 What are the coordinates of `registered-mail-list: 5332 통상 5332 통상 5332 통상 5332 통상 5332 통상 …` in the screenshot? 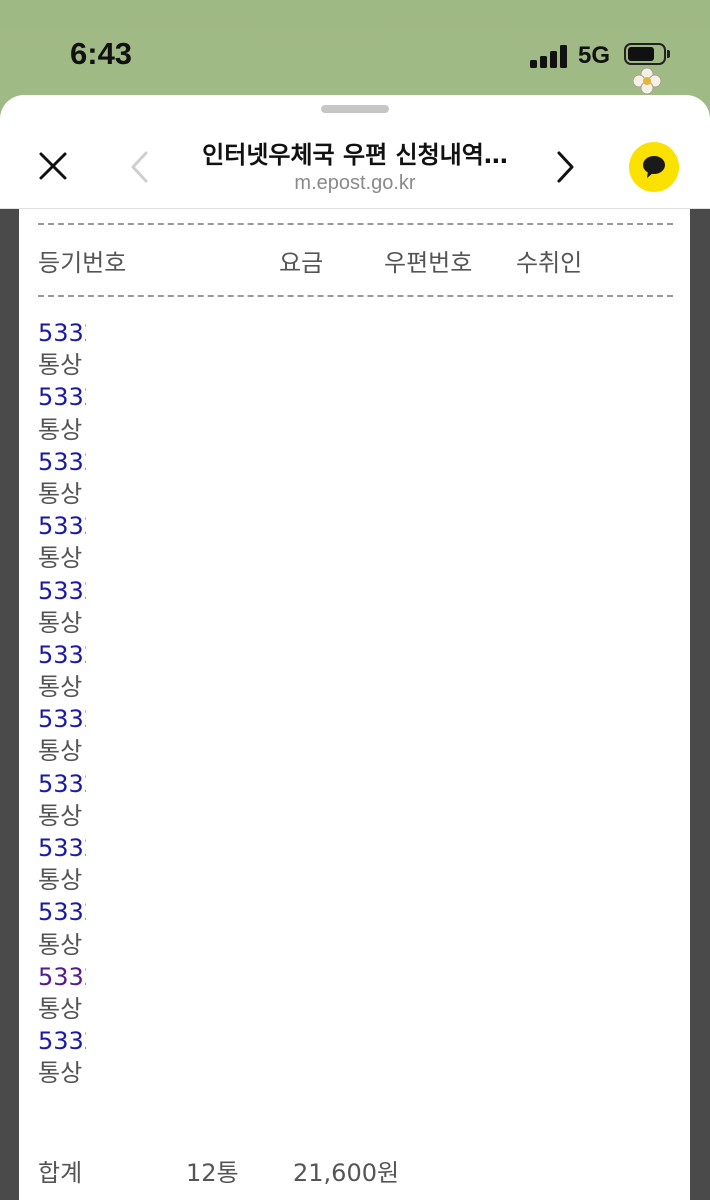 It's located at (62, 703).